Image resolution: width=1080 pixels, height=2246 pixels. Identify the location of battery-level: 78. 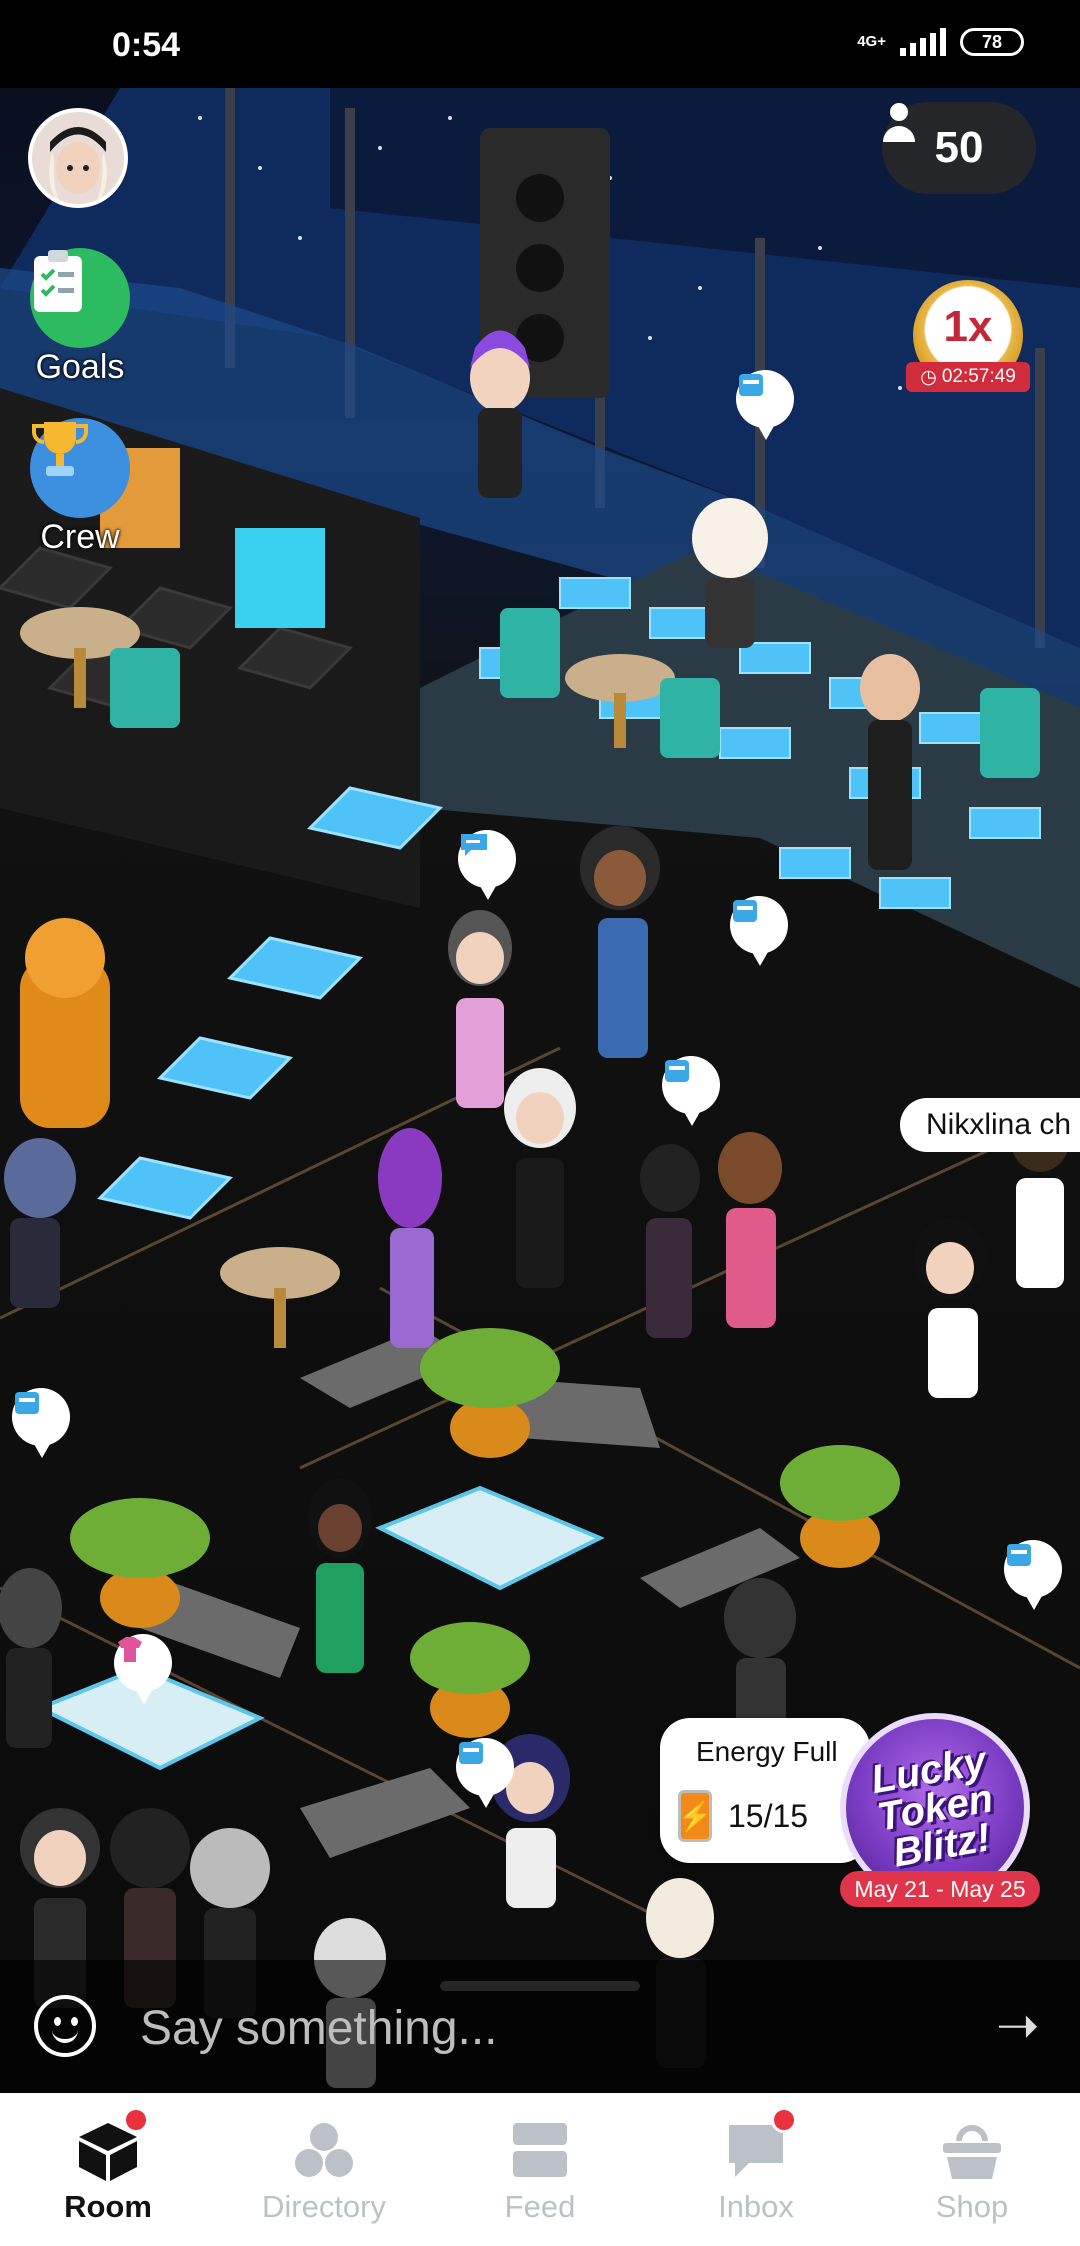
(992, 41).